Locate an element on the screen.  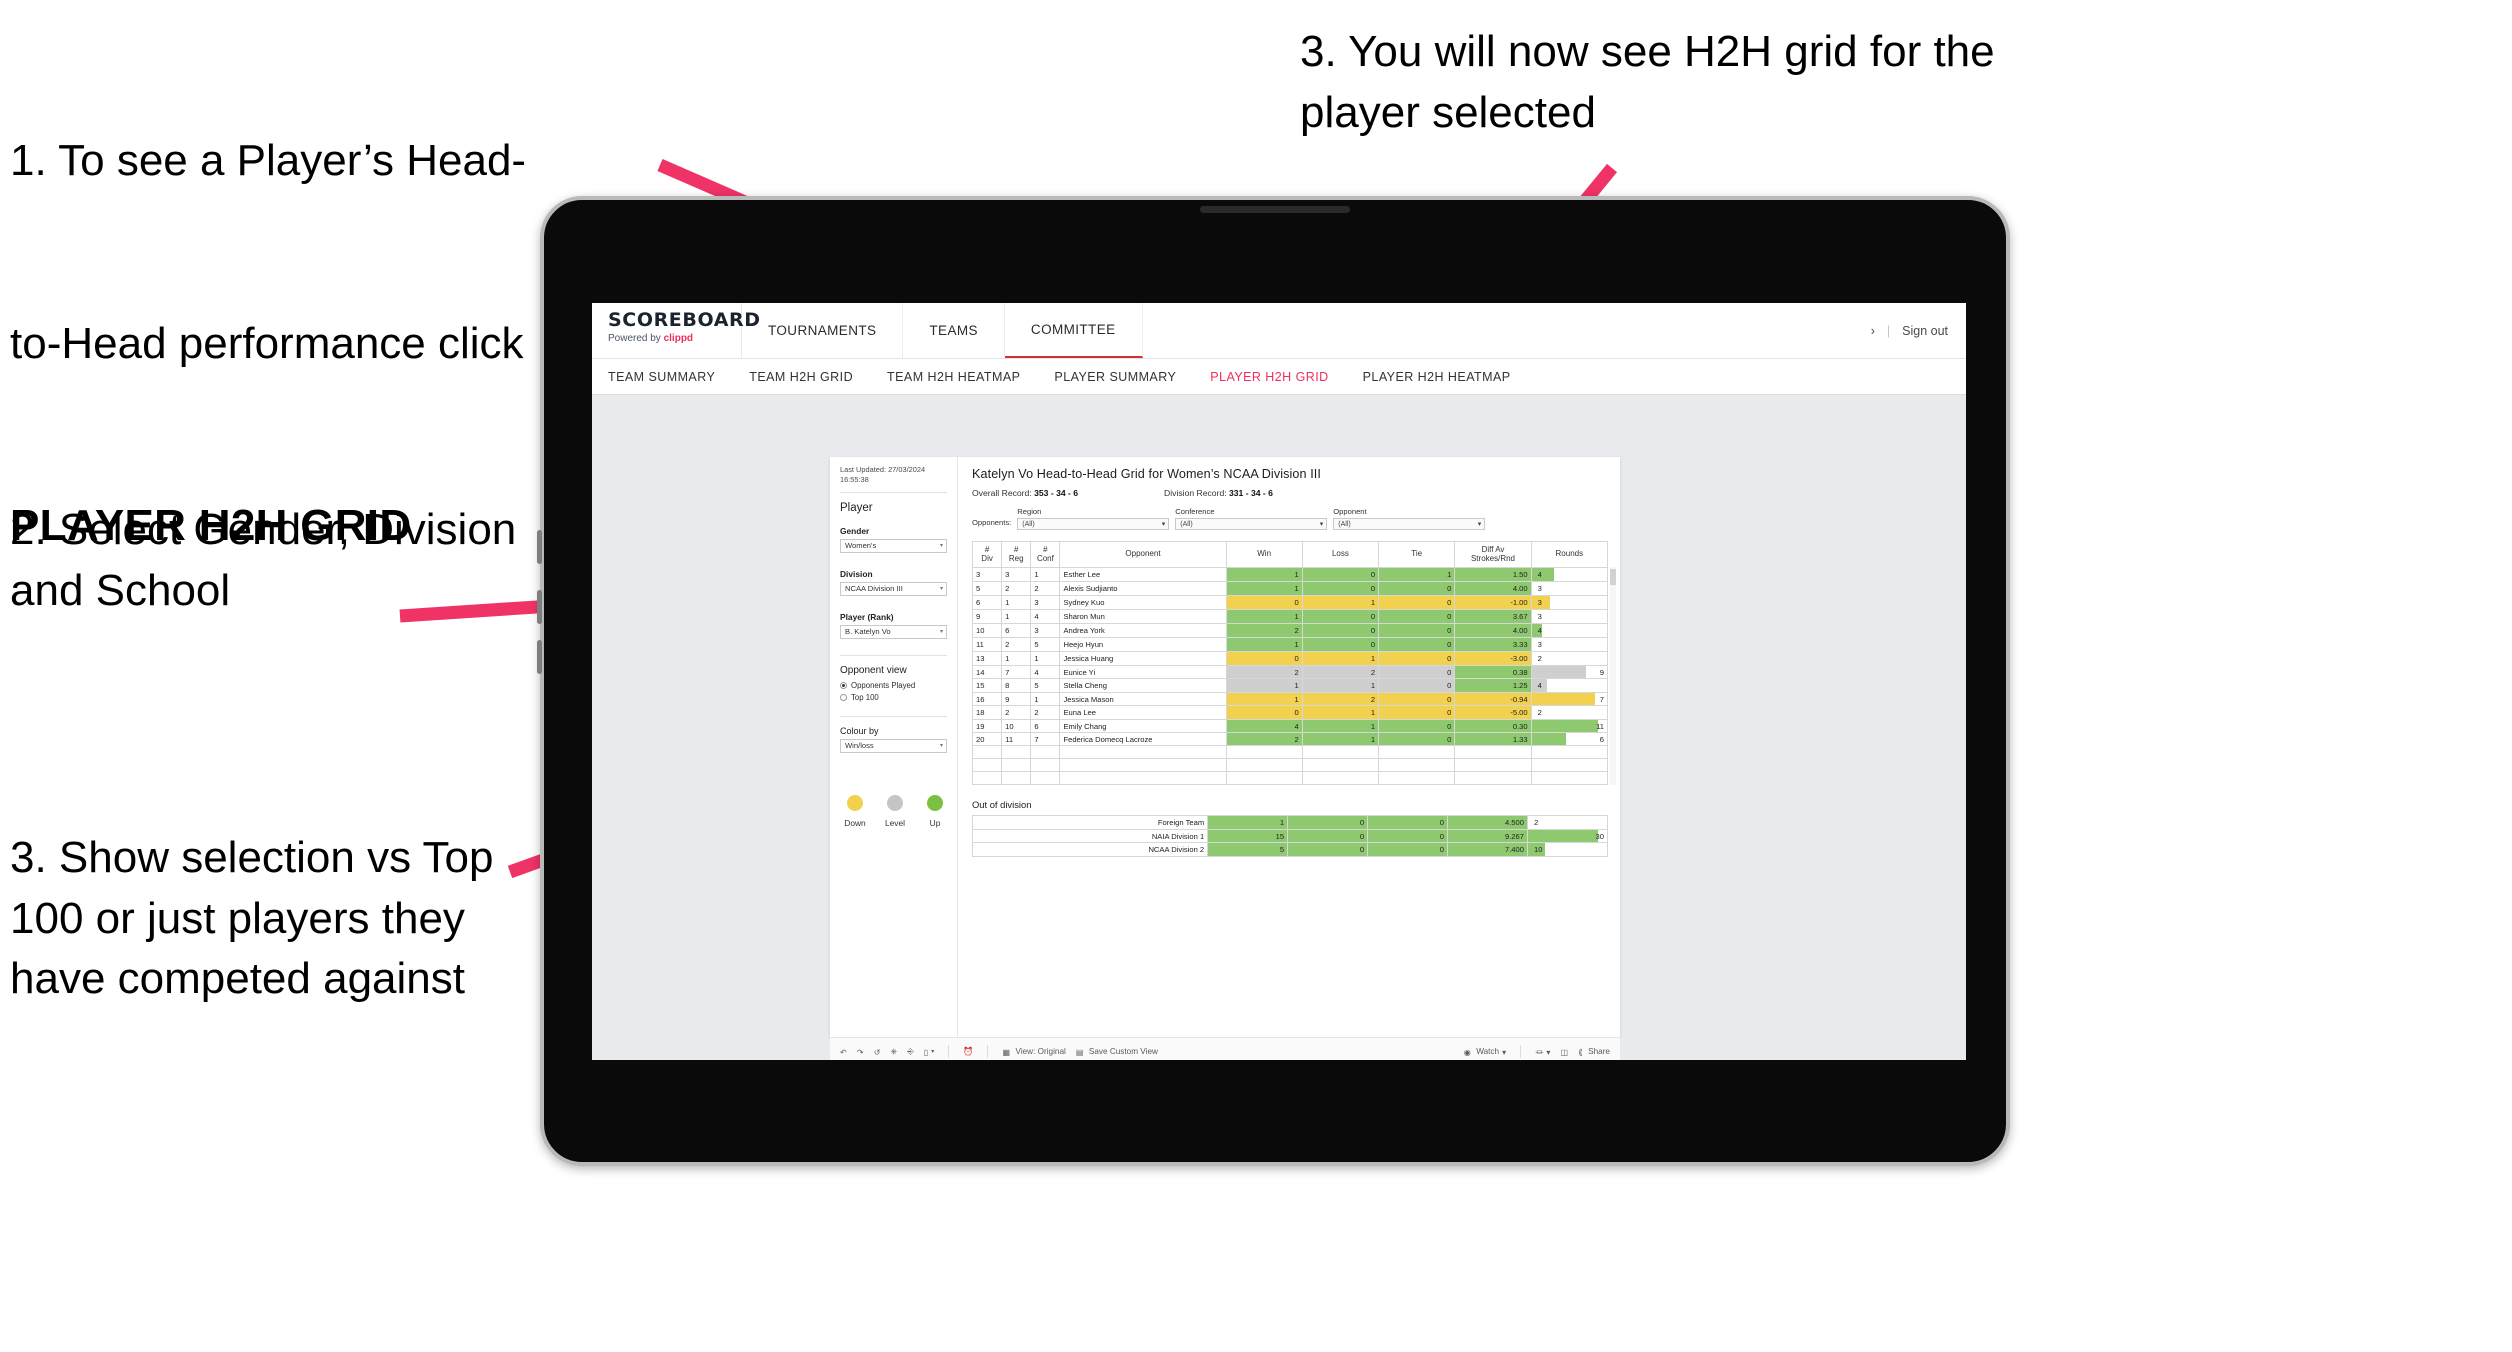
divider is located at coordinates (893, 716).